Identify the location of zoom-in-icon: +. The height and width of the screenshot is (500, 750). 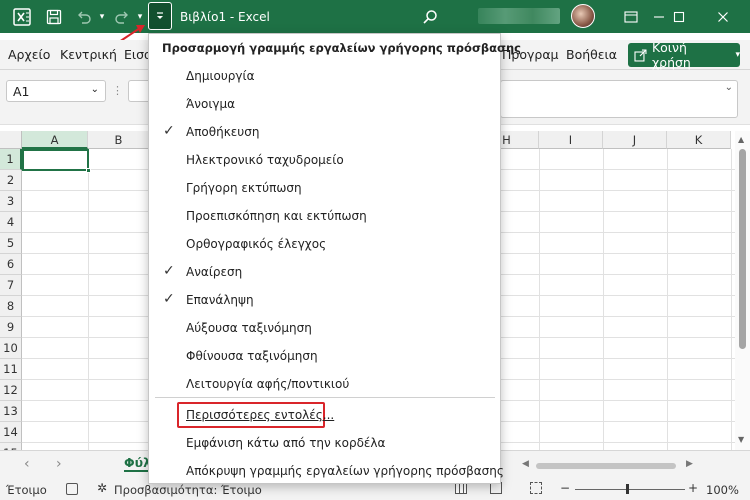
(693, 488).